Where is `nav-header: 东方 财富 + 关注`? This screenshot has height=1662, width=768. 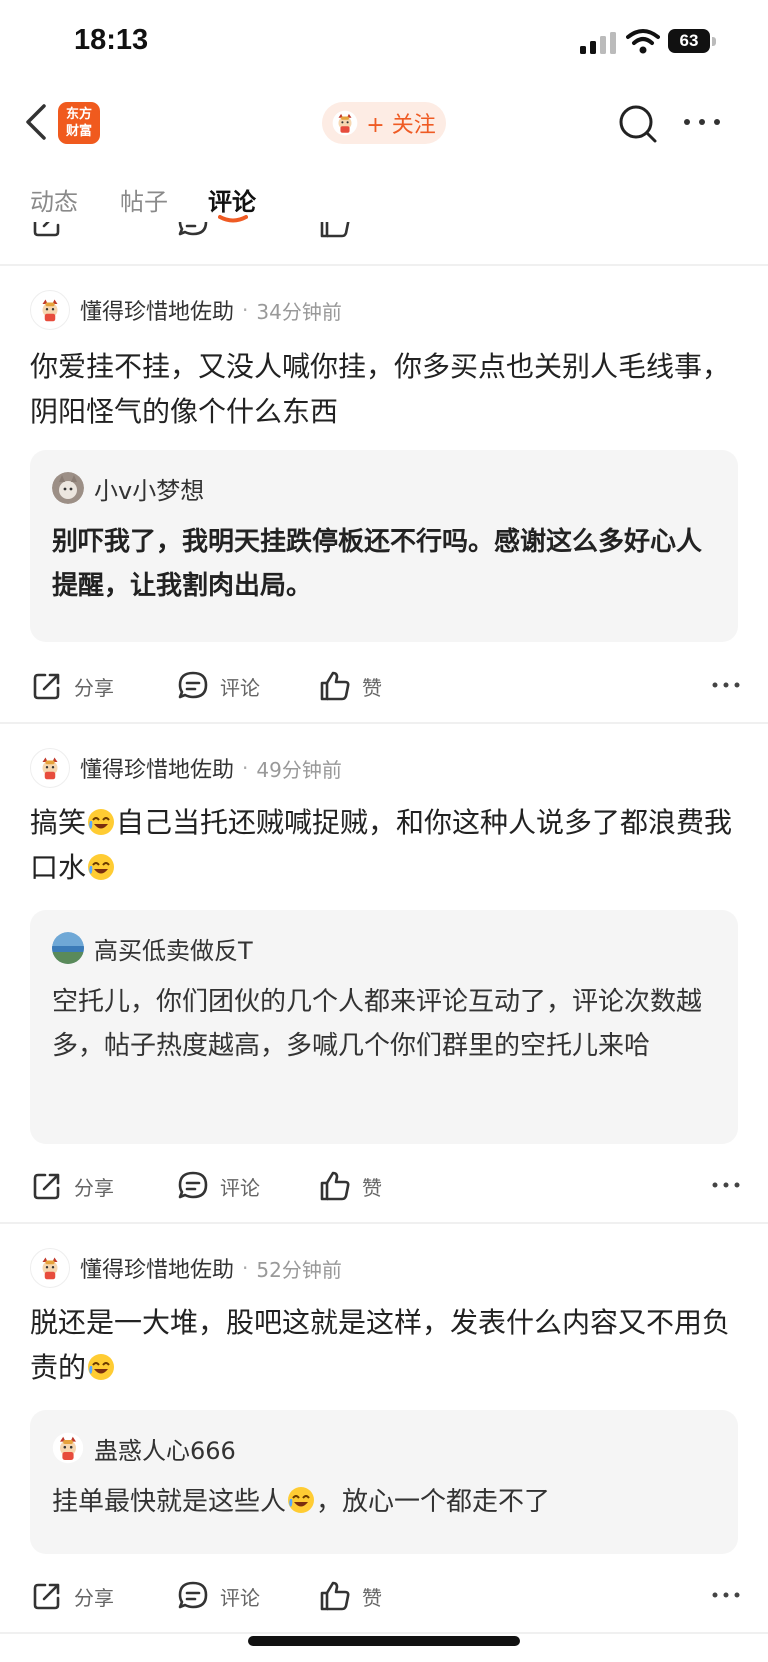 nav-header: 东方 财富 + 关注 is located at coordinates (384, 123).